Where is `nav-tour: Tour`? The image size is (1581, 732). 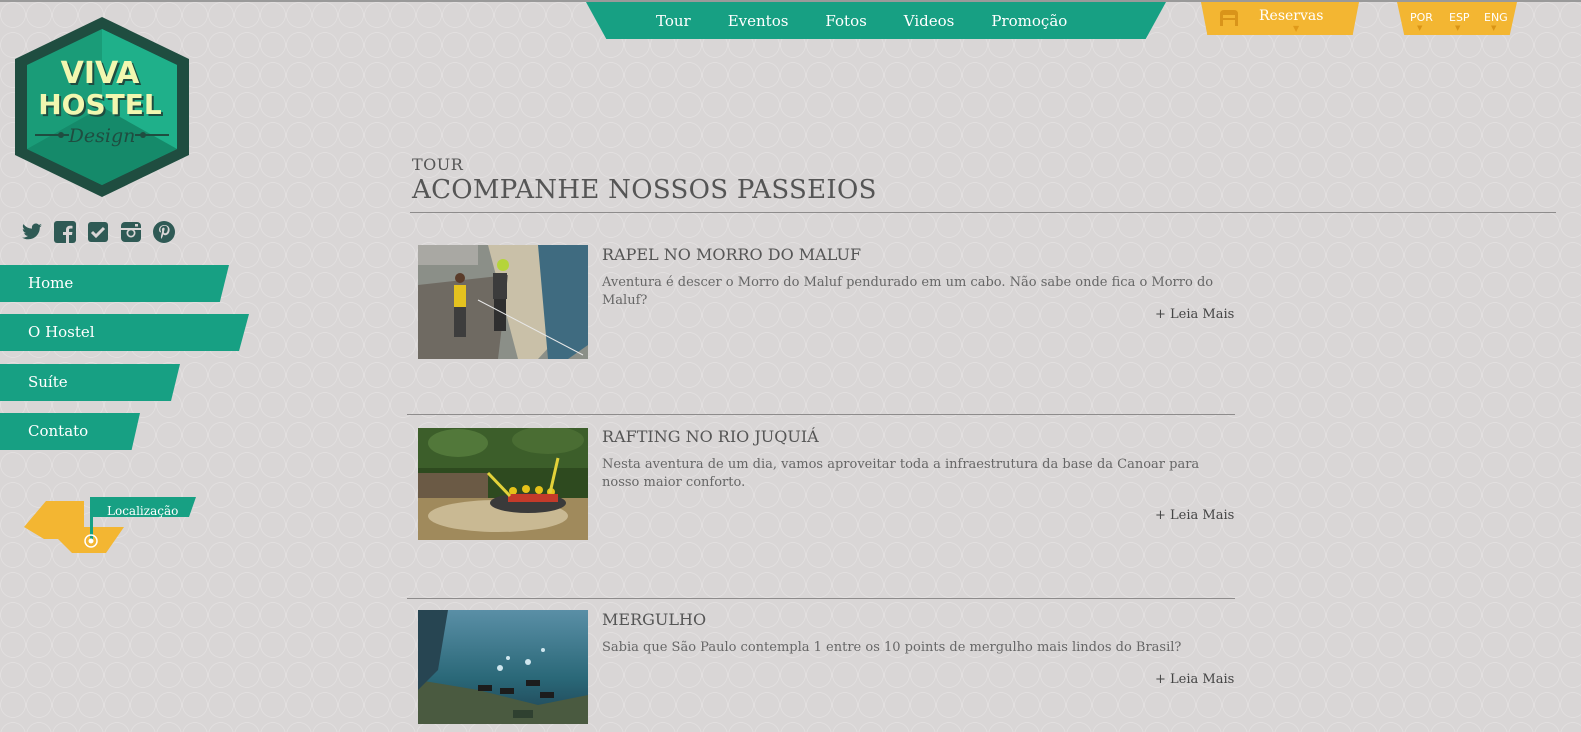 nav-tour: Tour is located at coordinates (673, 21).